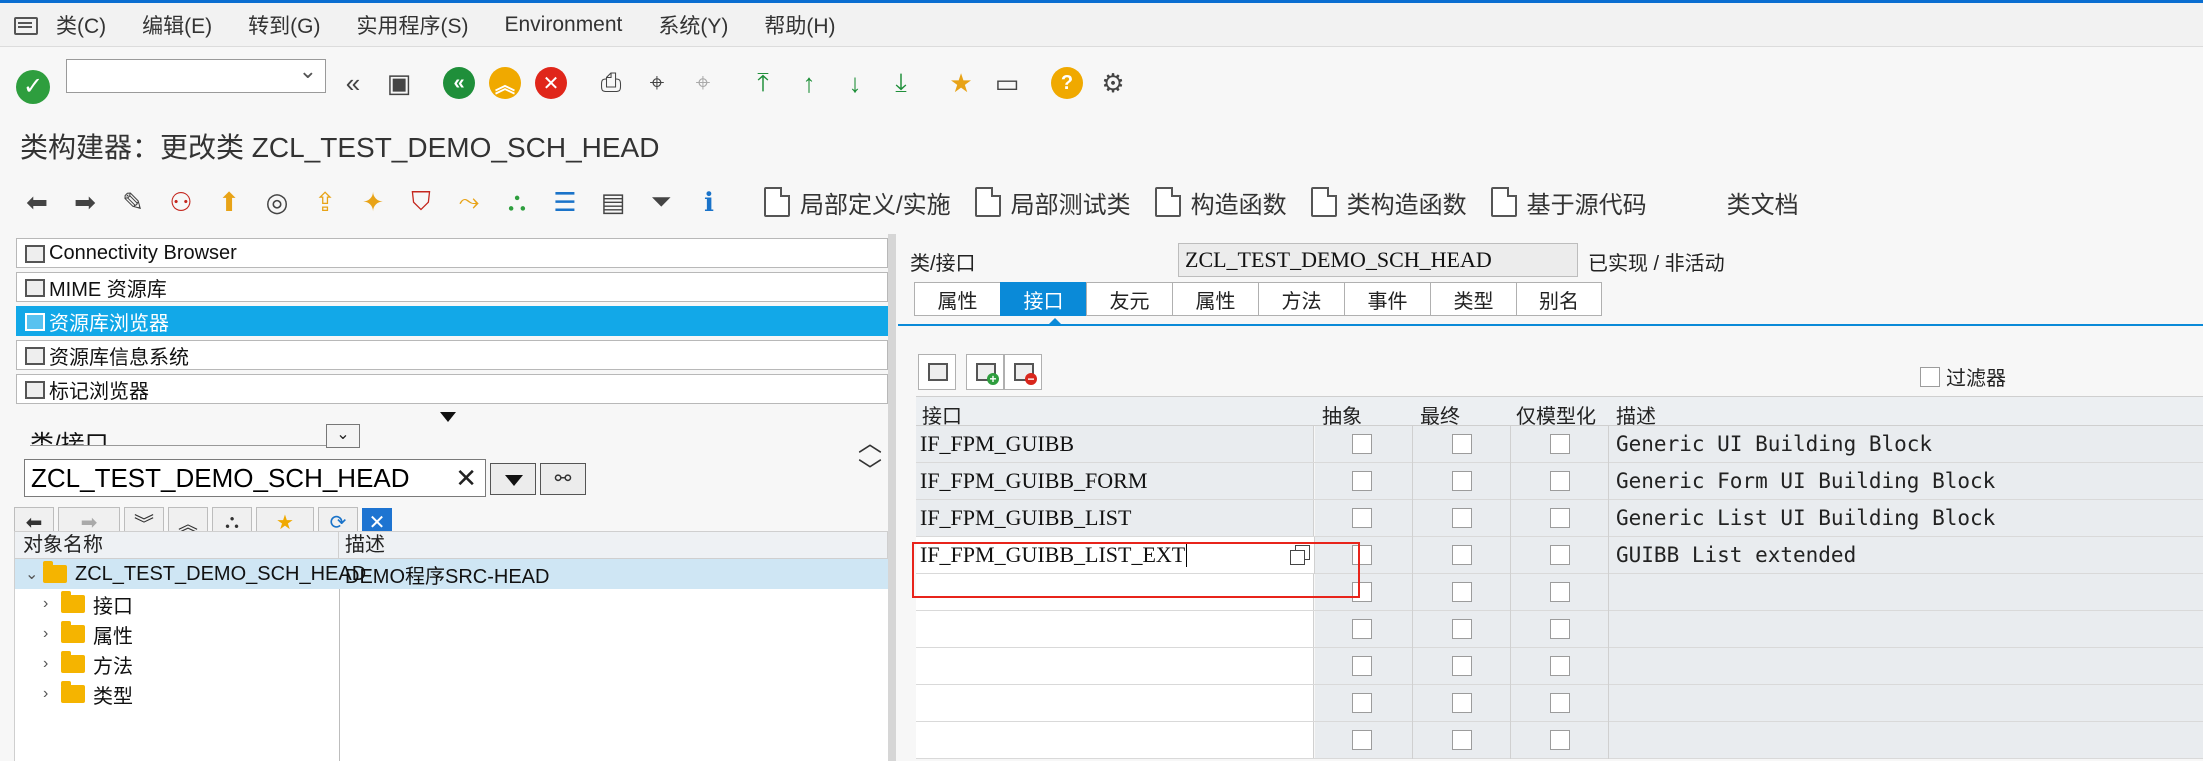 This screenshot has width=2203, height=761. What do you see at coordinates (1220, 202) in the screenshot?
I see `constructor-button: 构造函数` at bounding box center [1220, 202].